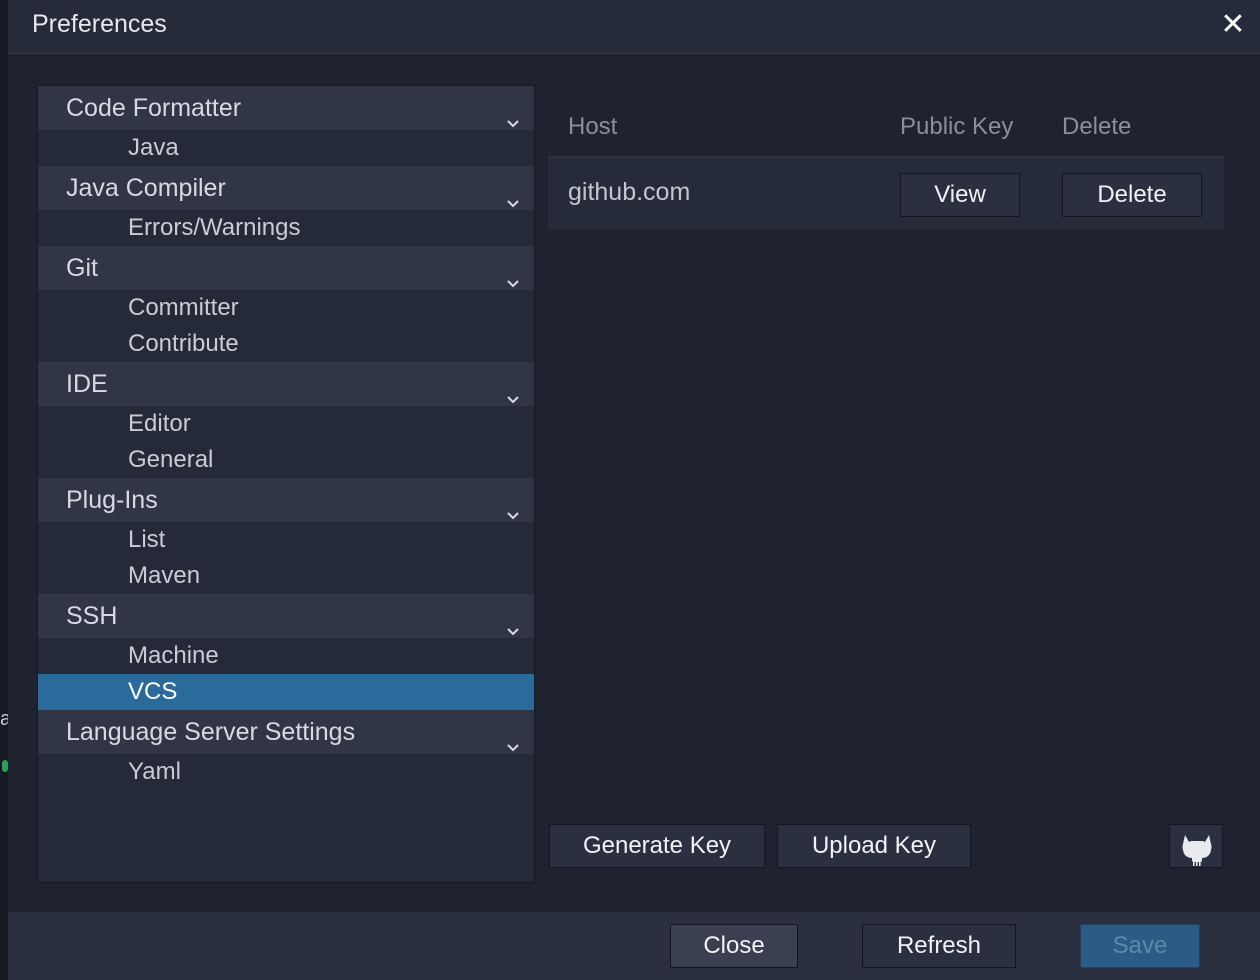 The image size is (1260, 980). Describe the element at coordinates (286, 540) in the screenshot. I see `tree-item-list: List` at that location.